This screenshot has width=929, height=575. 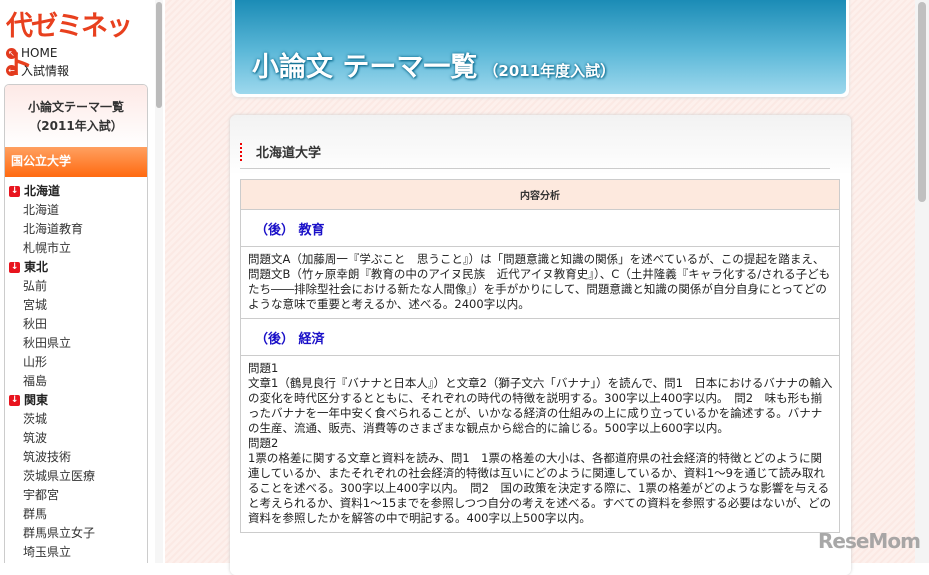 I want to click on sidebar-item: 山形, so click(x=76, y=362).